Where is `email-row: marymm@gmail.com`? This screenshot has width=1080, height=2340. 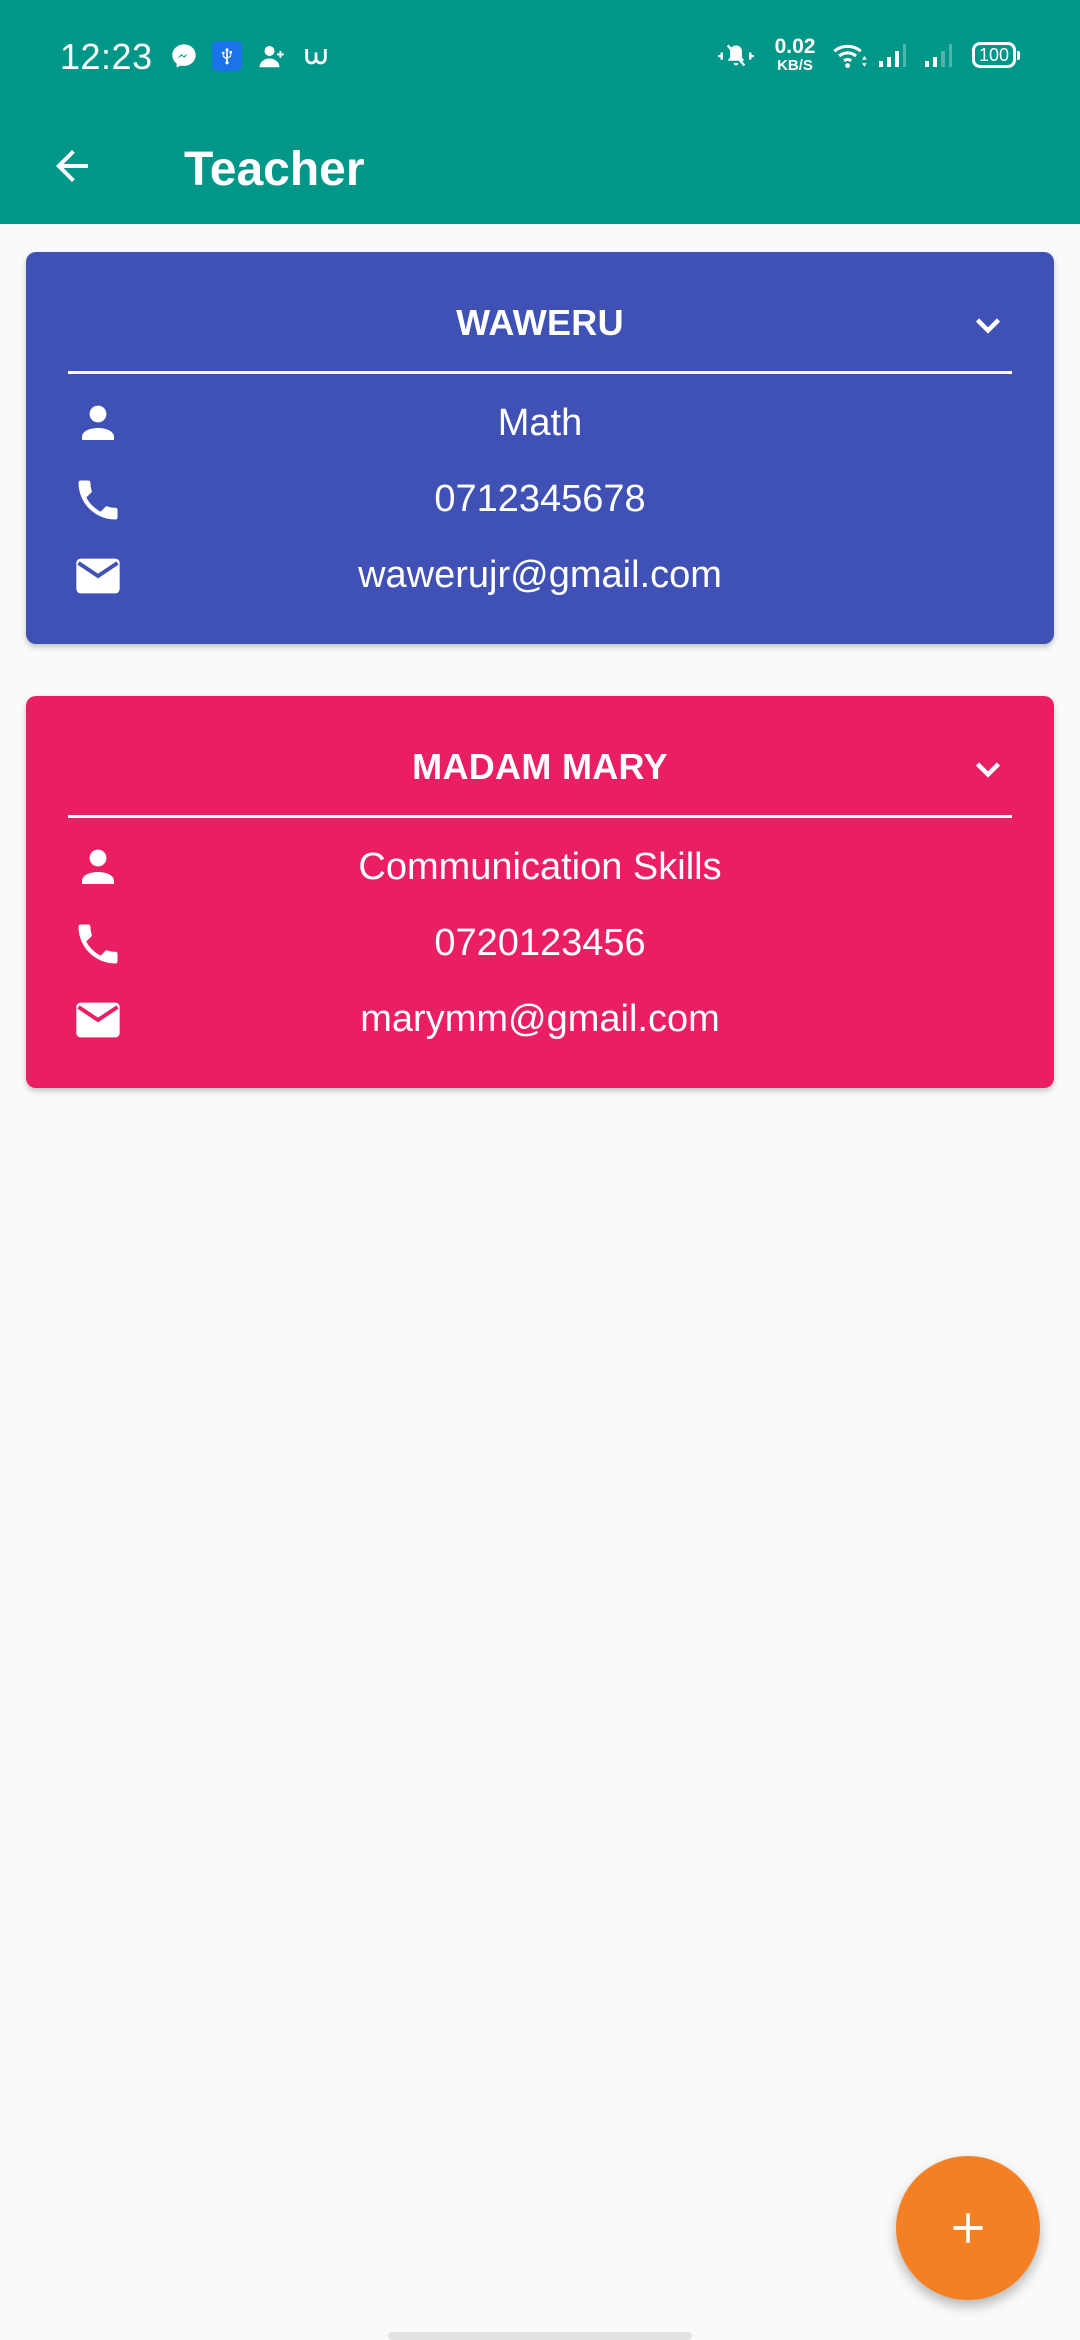
email-row: marymm@gmail.com is located at coordinates (540, 1018).